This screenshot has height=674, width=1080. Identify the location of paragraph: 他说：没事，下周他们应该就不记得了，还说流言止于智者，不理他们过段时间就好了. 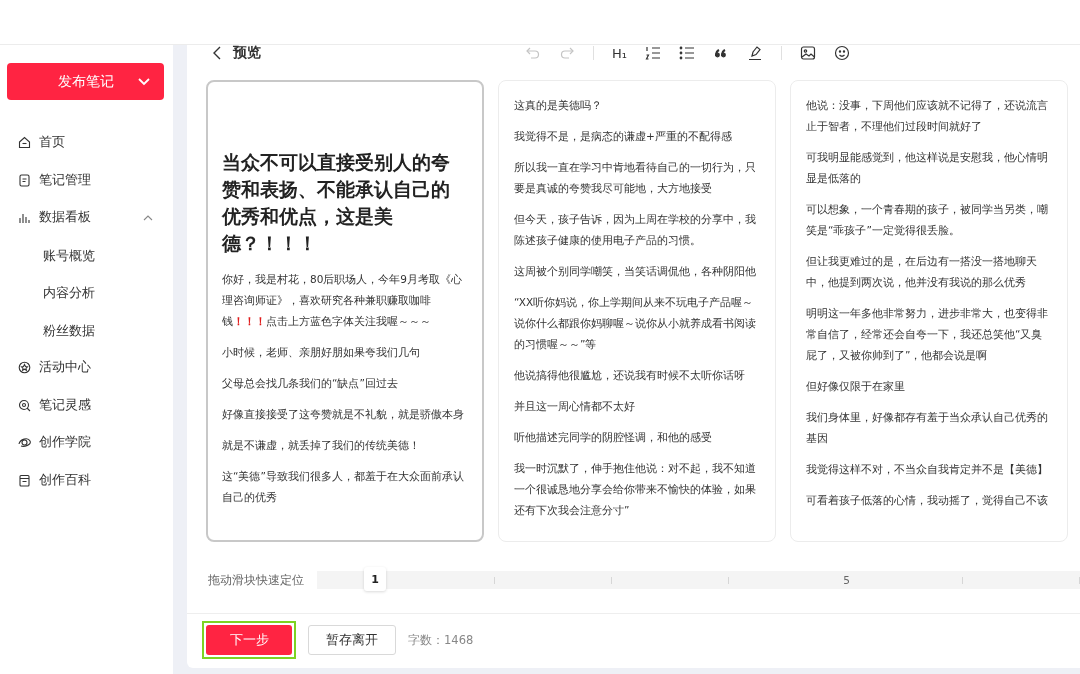
(927, 116).